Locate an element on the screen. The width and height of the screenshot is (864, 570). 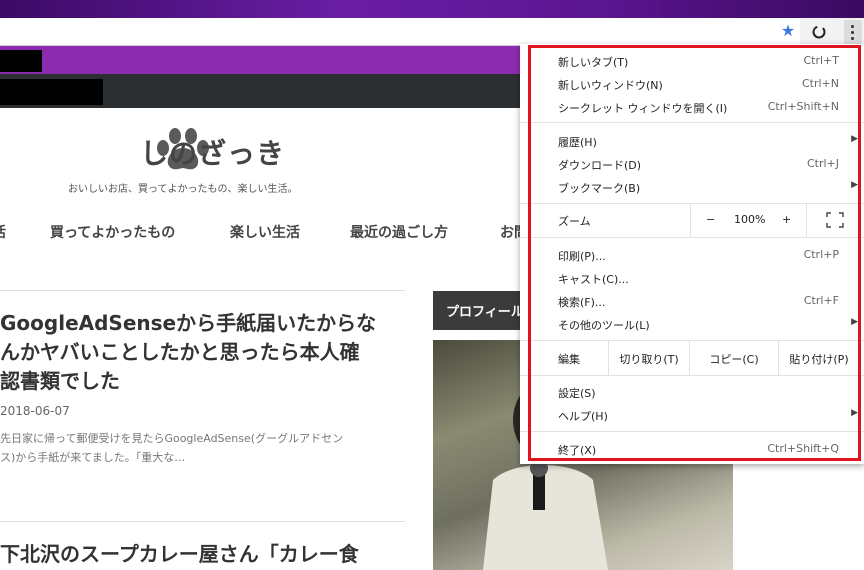
nav-item: 買ってよかったもの is located at coordinates (112, 232).